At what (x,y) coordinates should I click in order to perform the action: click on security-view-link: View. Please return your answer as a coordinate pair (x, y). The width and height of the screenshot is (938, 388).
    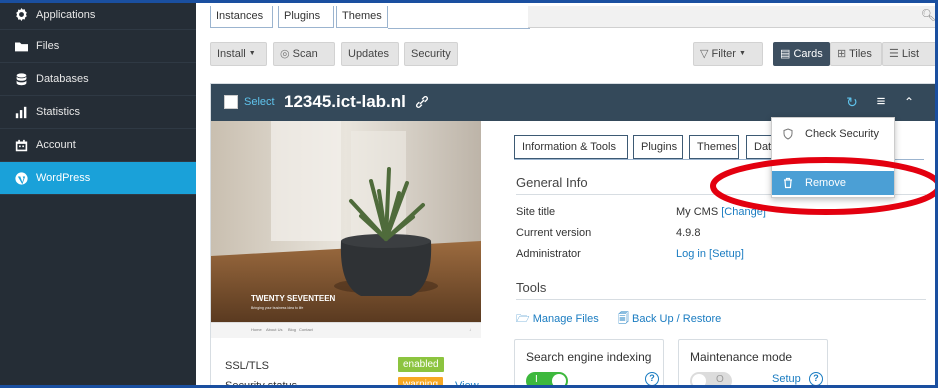
    Looking at the image, I should click on (467, 384).